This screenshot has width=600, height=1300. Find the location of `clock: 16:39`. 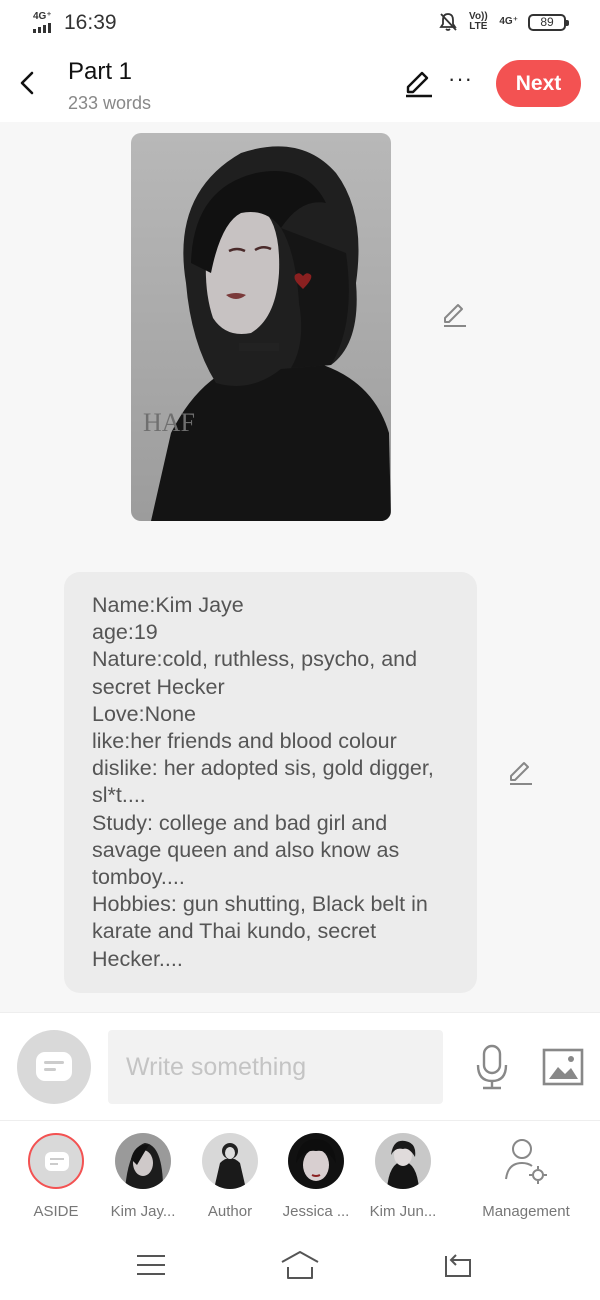

clock: 16:39 is located at coordinates (90, 22).